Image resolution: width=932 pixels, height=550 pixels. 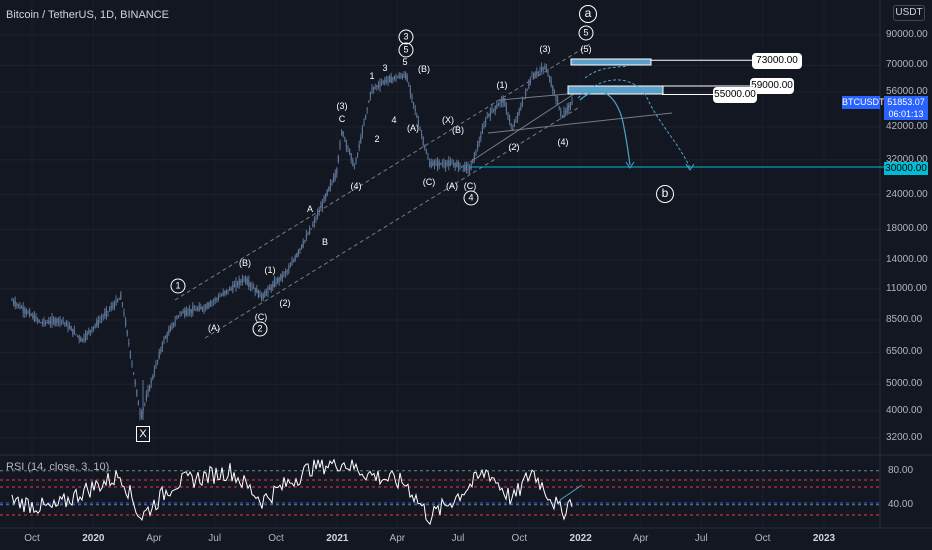 What do you see at coordinates (342, 119) in the screenshot?
I see `wave-label: C` at bounding box center [342, 119].